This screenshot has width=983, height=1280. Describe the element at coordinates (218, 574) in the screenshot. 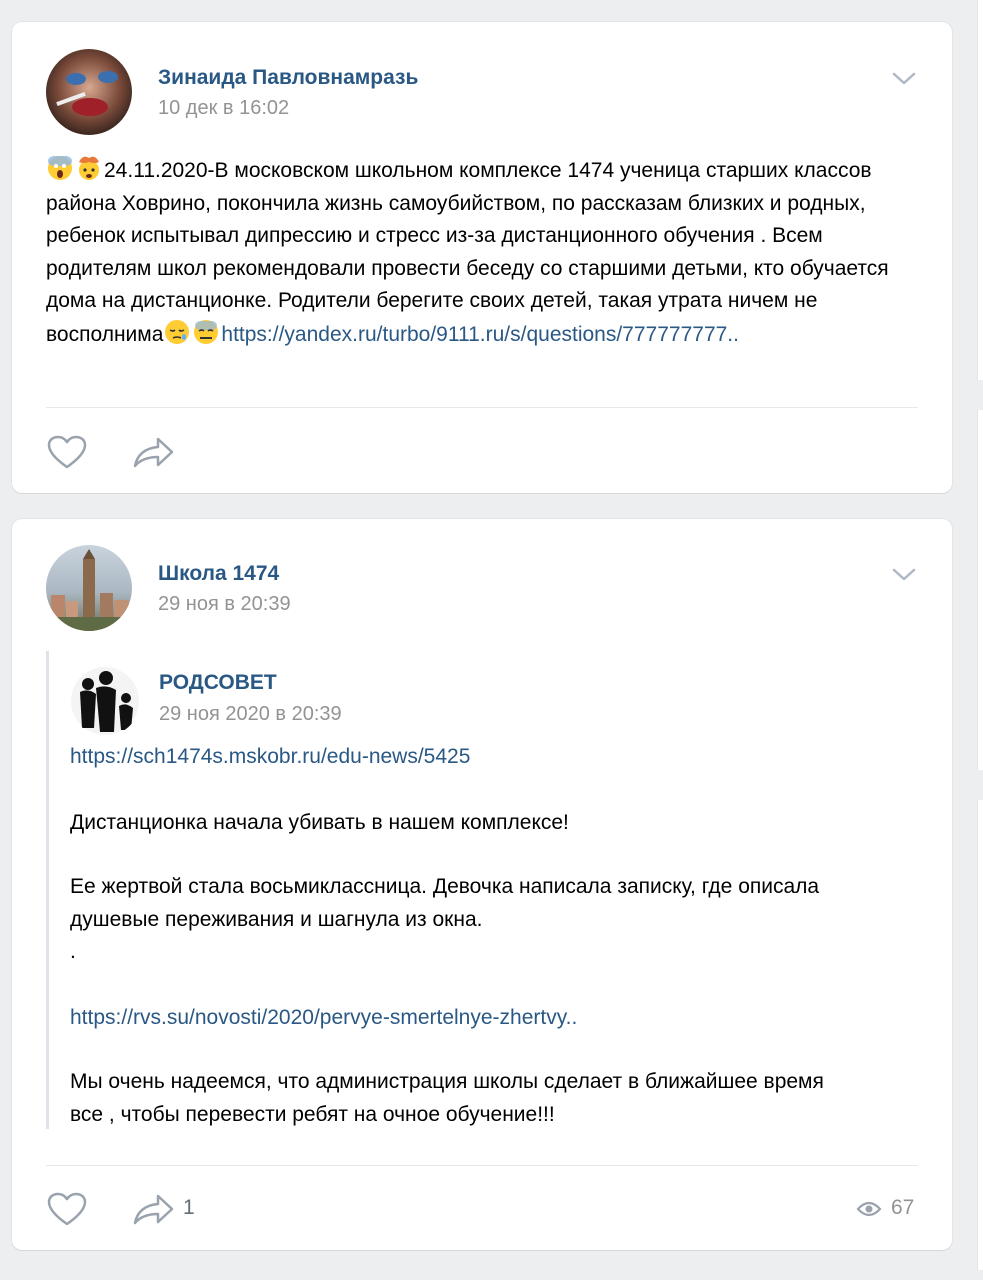

I see `post-author-name: Школа 1474` at that location.